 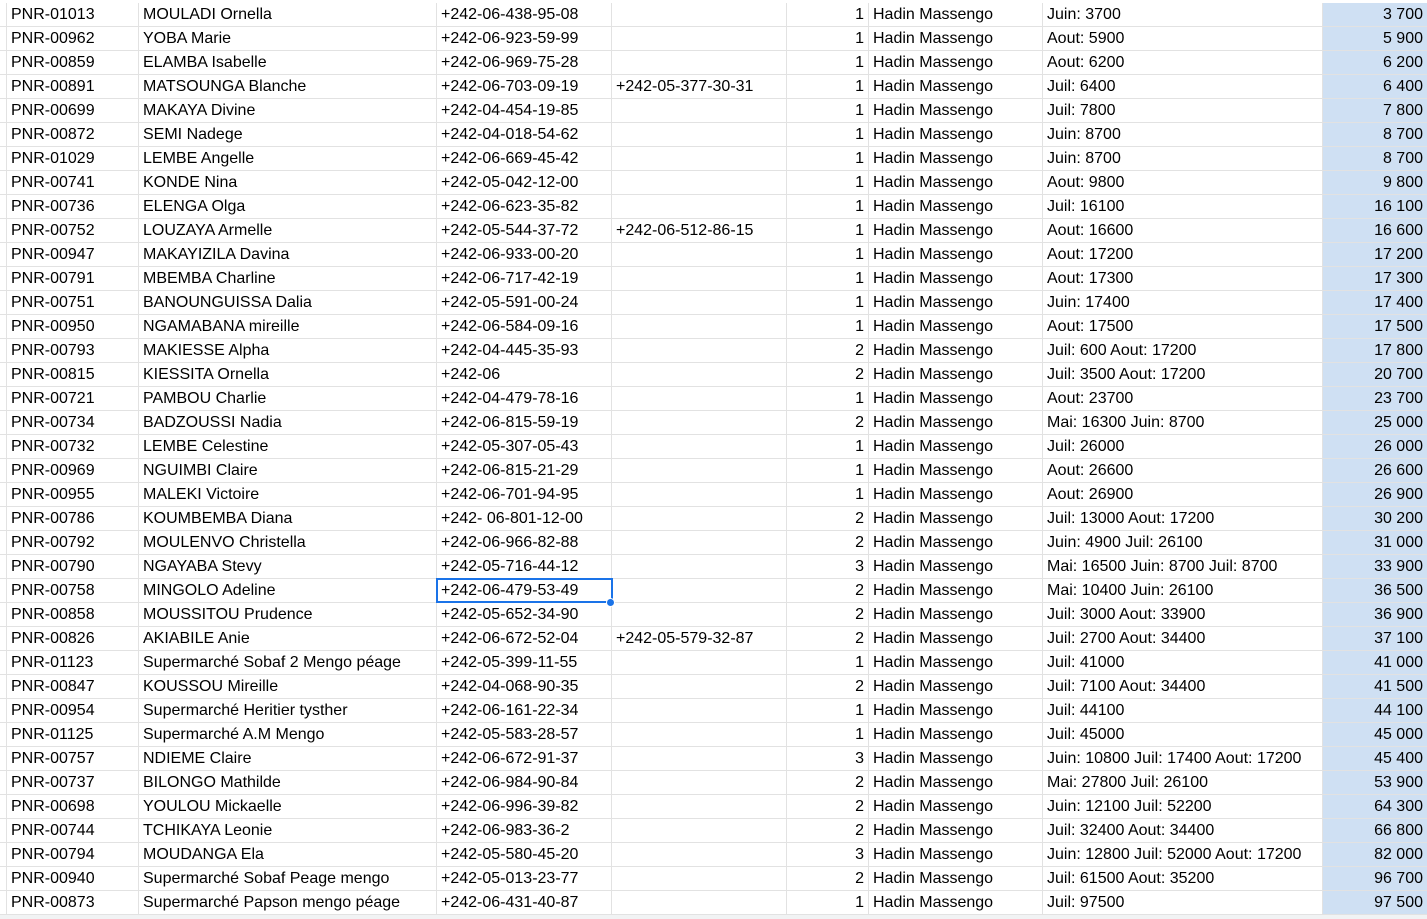 What do you see at coordinates (1183, 422) in the screenshot?
I see `months-cell: Mai: 16300 Juin: 8700` at bounding box center [1183, 422].